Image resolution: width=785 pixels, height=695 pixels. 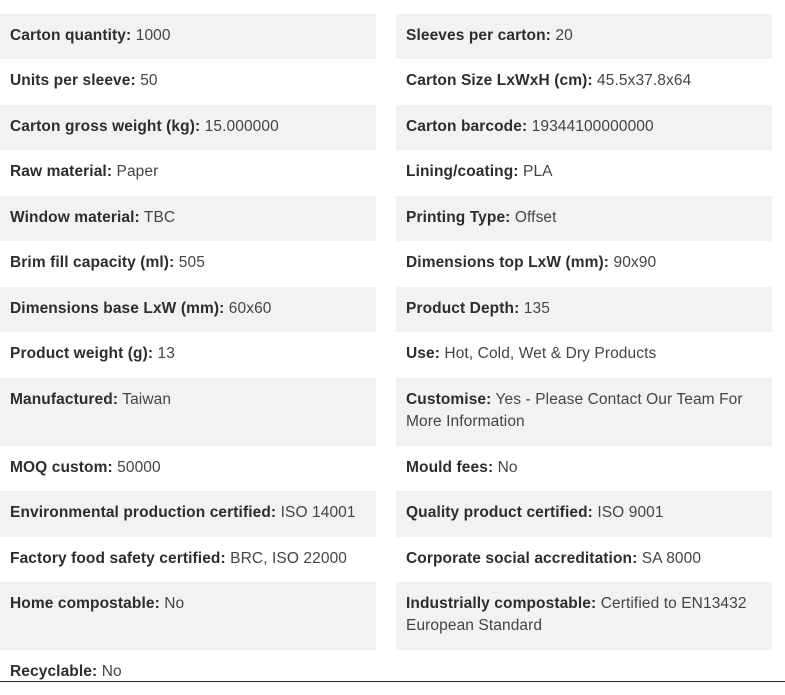 I want to click on spec-value: BRC, ISO 22000, so click(x=289, y=558).